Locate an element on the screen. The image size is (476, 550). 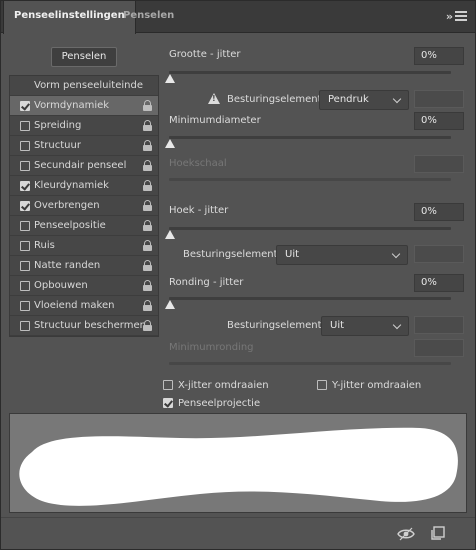
collapse-icon: ›› is located at coordinates (449, 16).